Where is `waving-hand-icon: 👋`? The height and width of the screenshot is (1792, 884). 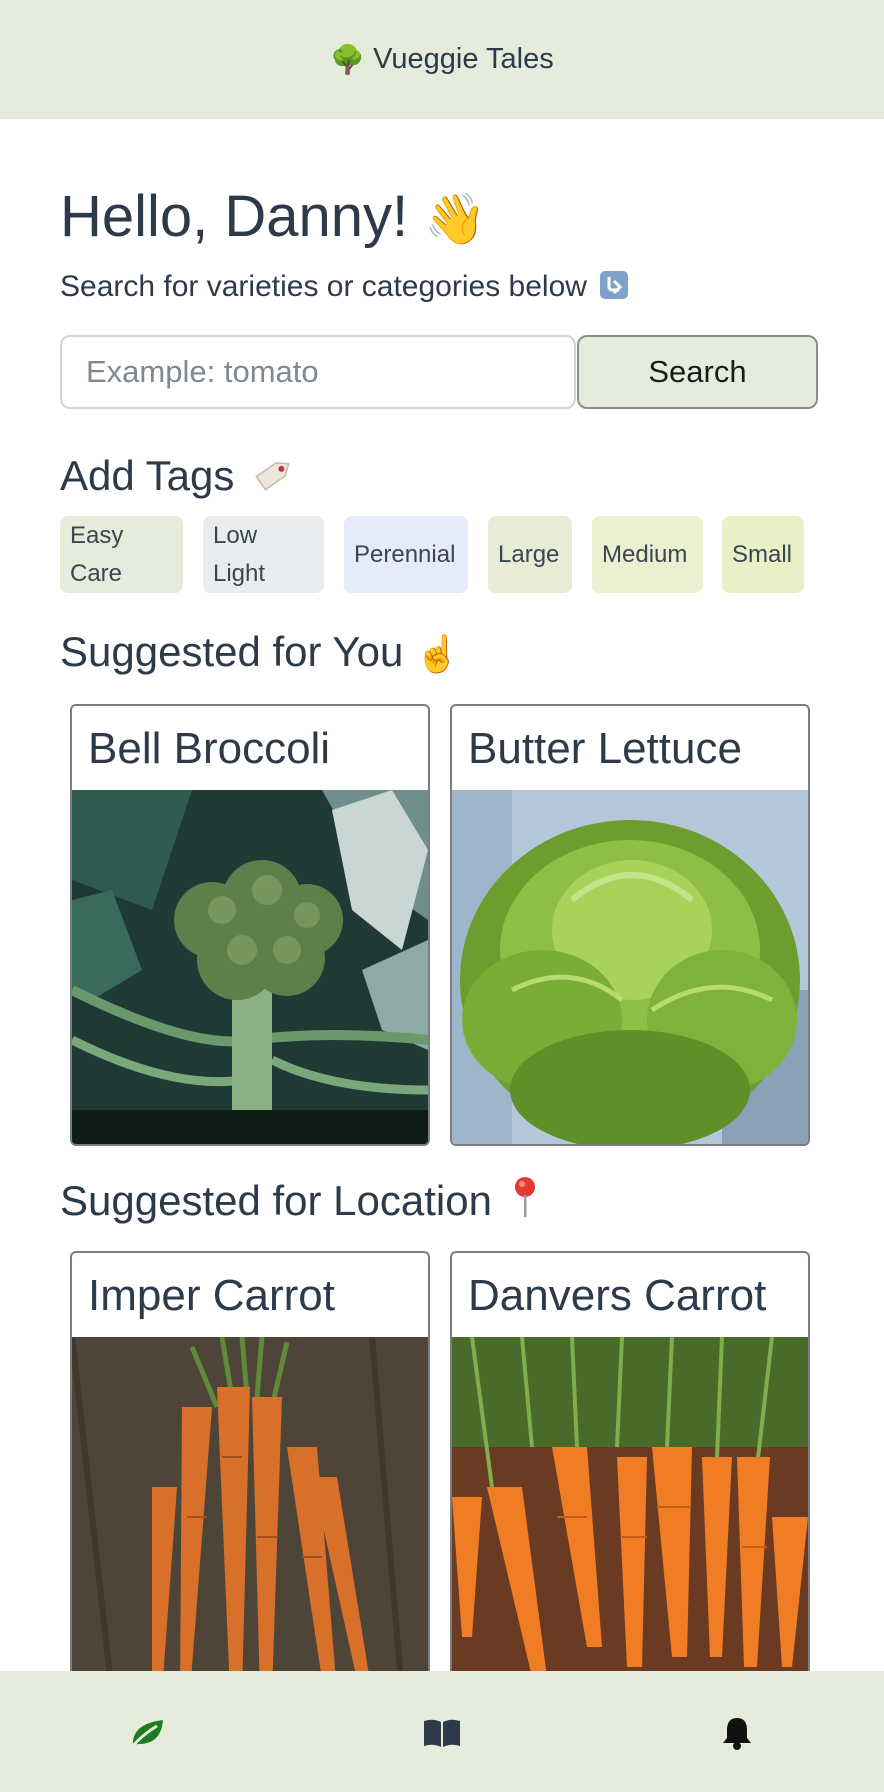 waving-hand-icon: 👋 is located at coordinates (455, 219).